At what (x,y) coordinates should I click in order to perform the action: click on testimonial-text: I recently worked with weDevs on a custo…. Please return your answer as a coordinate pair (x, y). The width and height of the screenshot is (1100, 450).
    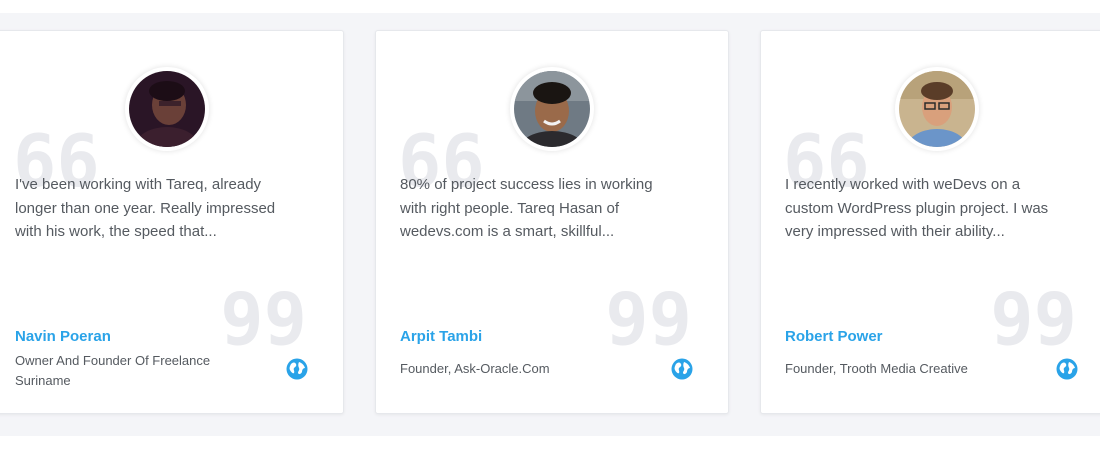
    Looking at the image, I should click on (917, 208).